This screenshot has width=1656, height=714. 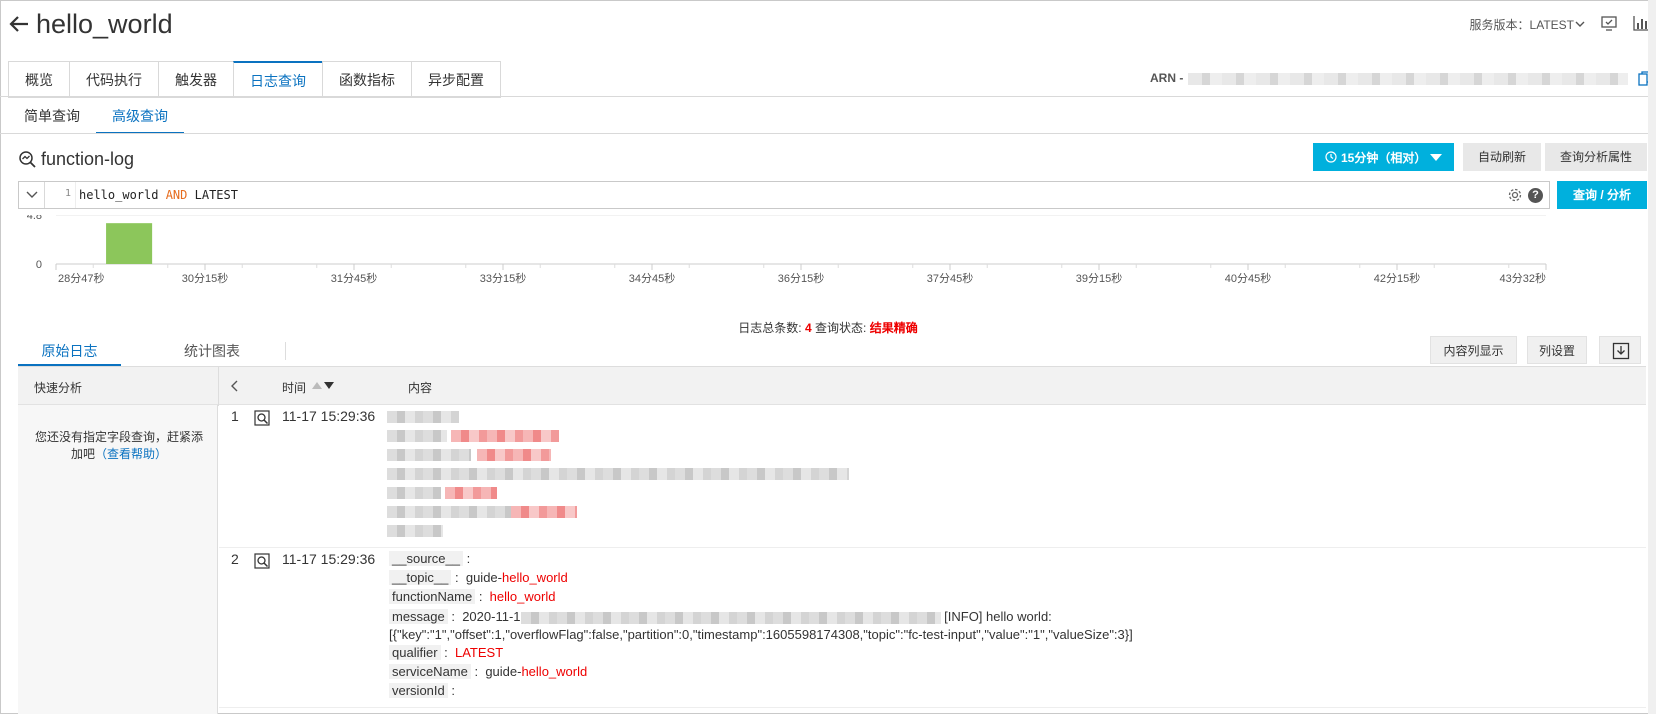 I want to click on column-display-button: 内容列显示, so click(x=1473, y=350).